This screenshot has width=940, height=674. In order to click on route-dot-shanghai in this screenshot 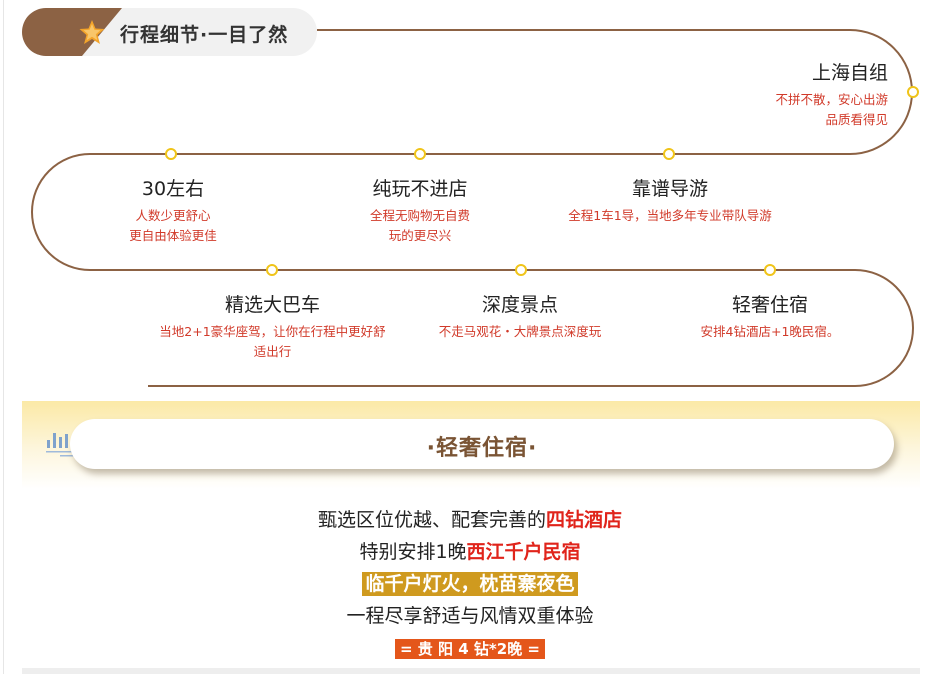, I will do `click(913, 92)`.